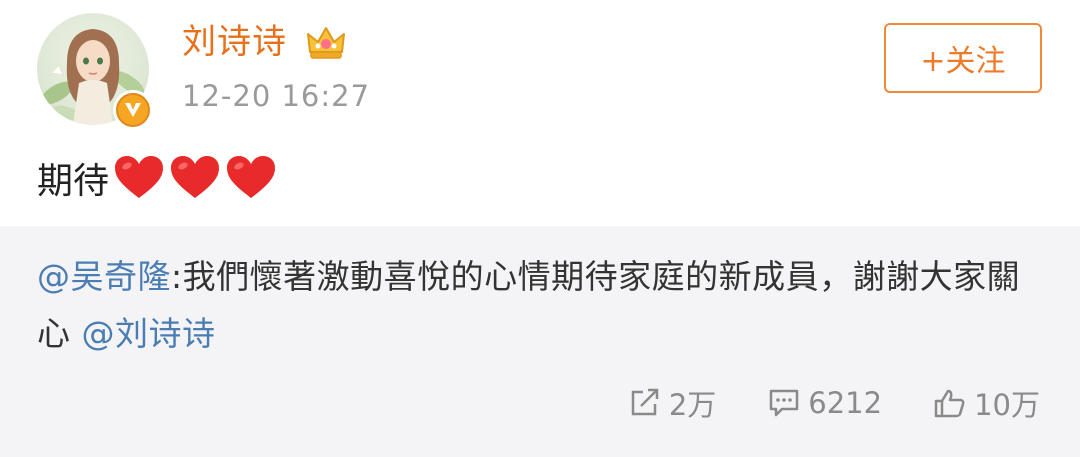  I want to click on thumbs-up-icon, so click(949, 403).